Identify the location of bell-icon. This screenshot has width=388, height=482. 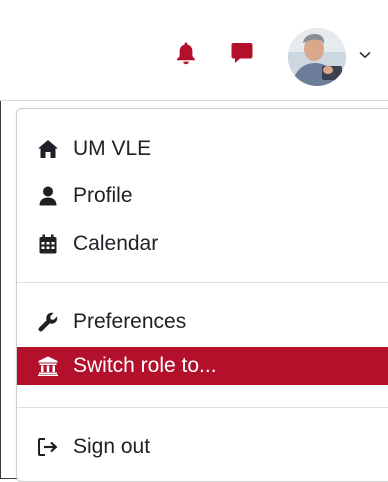
(186, 53).